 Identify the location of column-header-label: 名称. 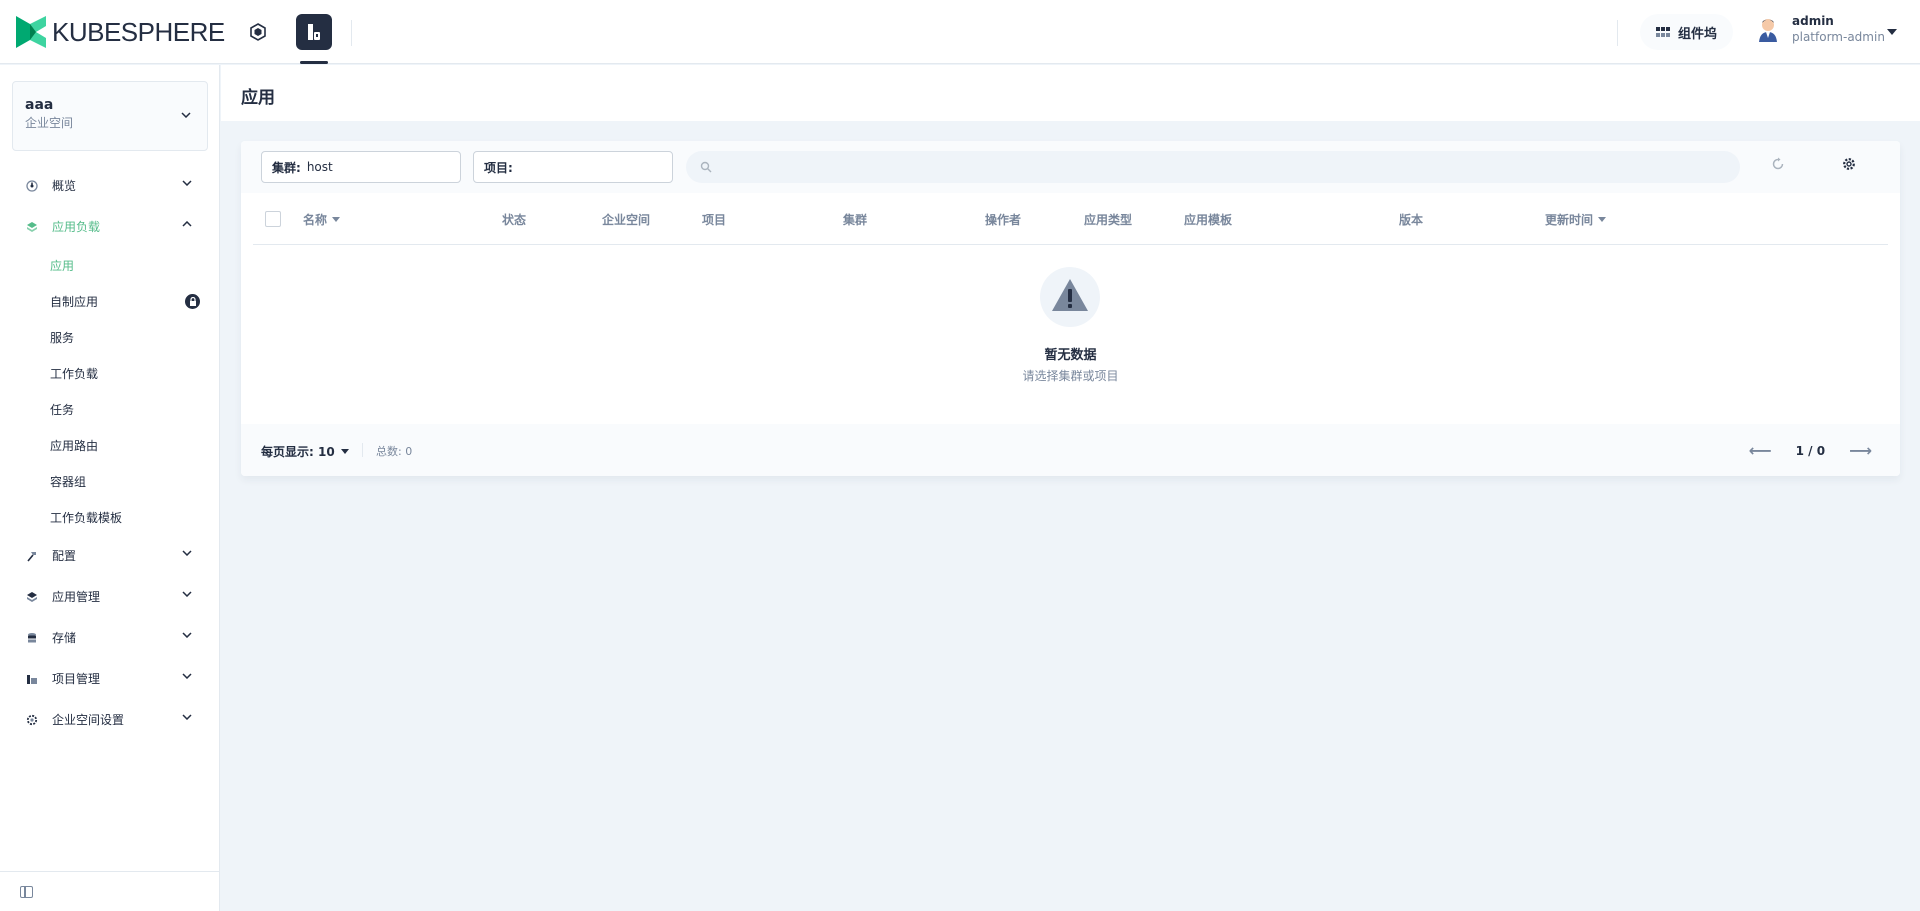
(315, 220).